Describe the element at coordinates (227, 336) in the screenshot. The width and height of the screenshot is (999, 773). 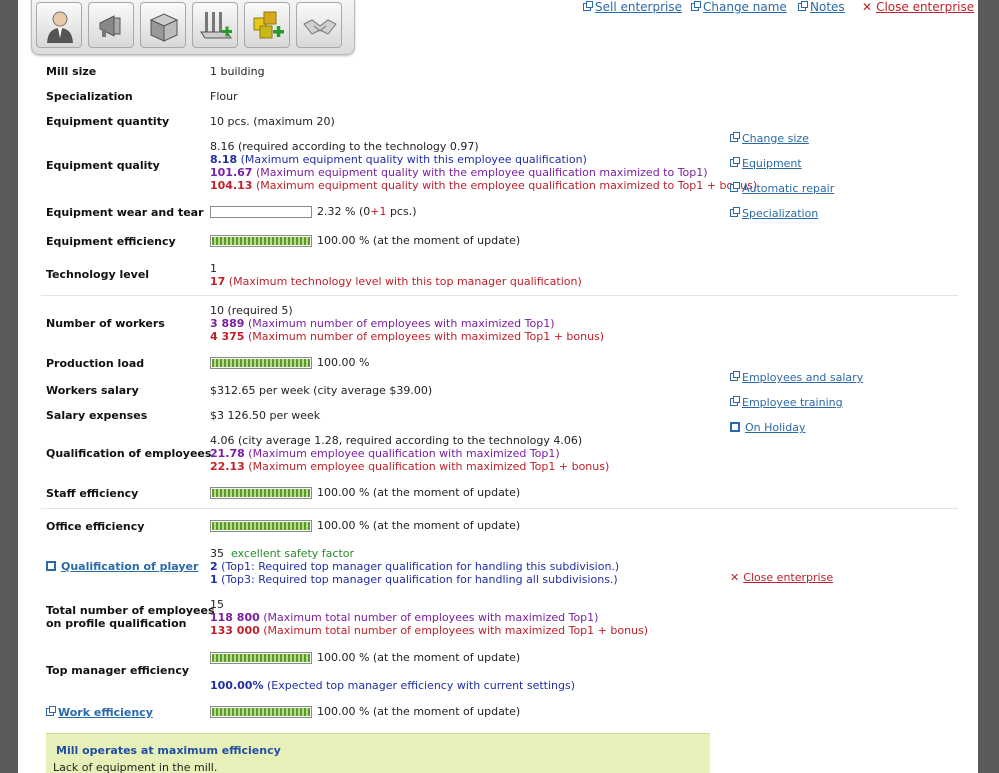
I see `workers-max-bonus-number: 4 375` at that location.